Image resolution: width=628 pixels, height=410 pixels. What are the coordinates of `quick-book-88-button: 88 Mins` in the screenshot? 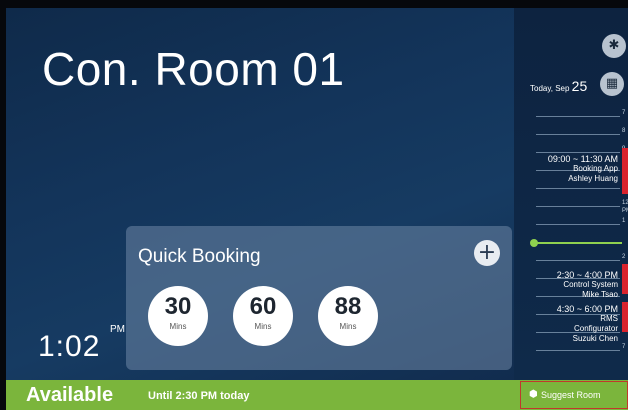 It's located at (348, 316).